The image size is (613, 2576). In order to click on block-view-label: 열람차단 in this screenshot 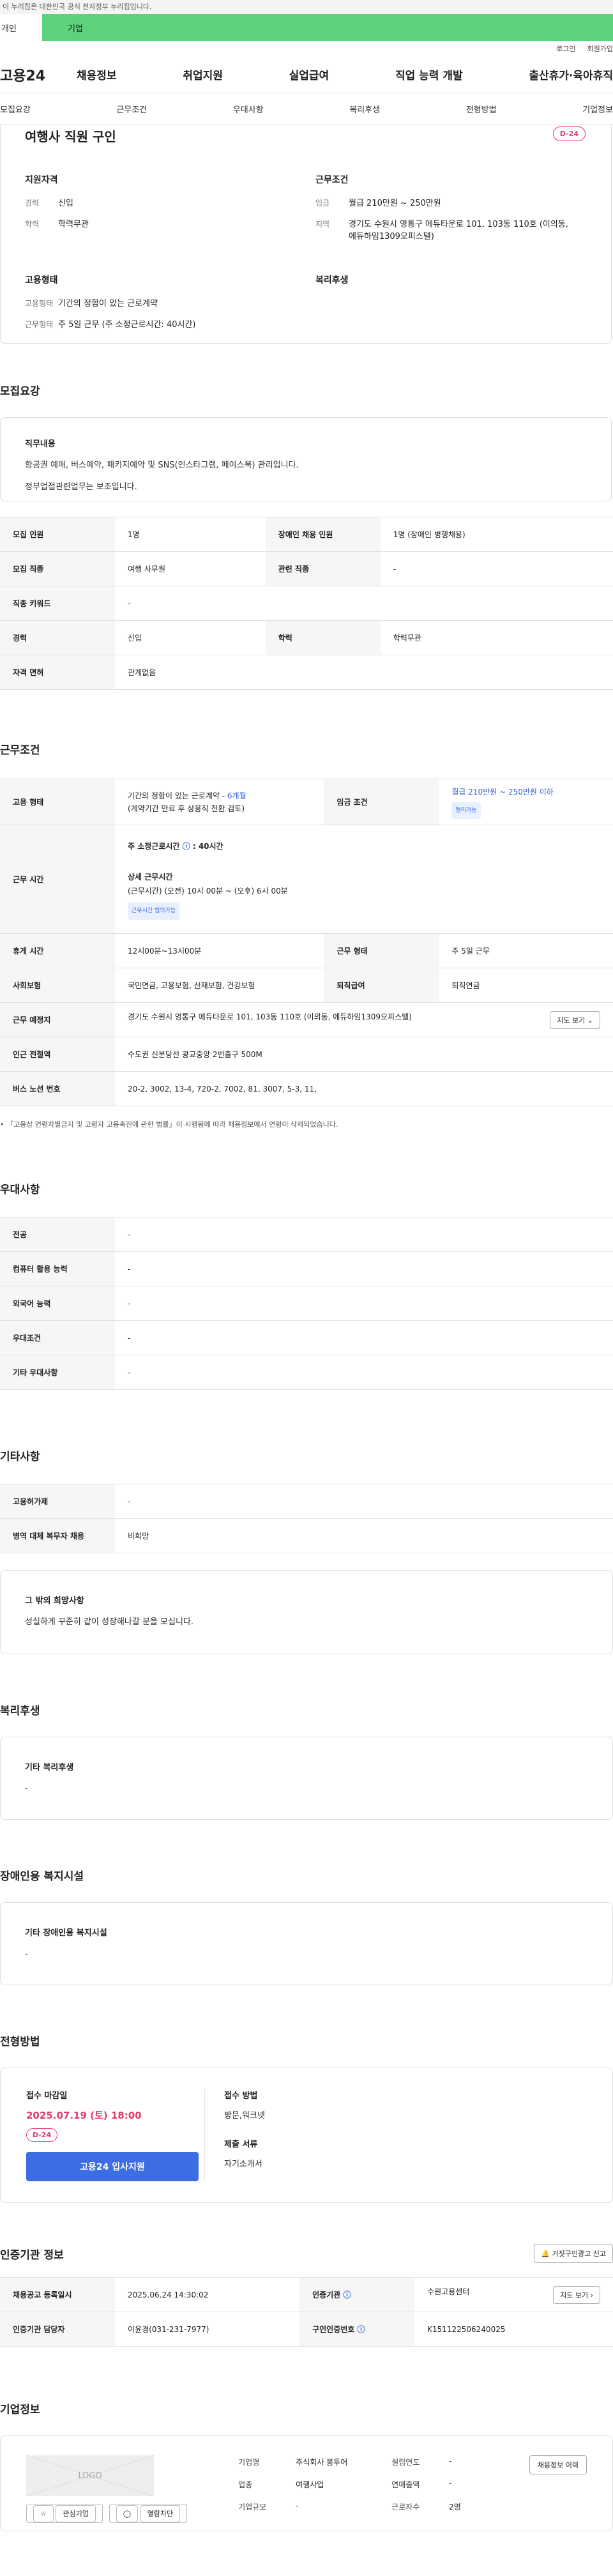, I will do `click(160, 2513)`.